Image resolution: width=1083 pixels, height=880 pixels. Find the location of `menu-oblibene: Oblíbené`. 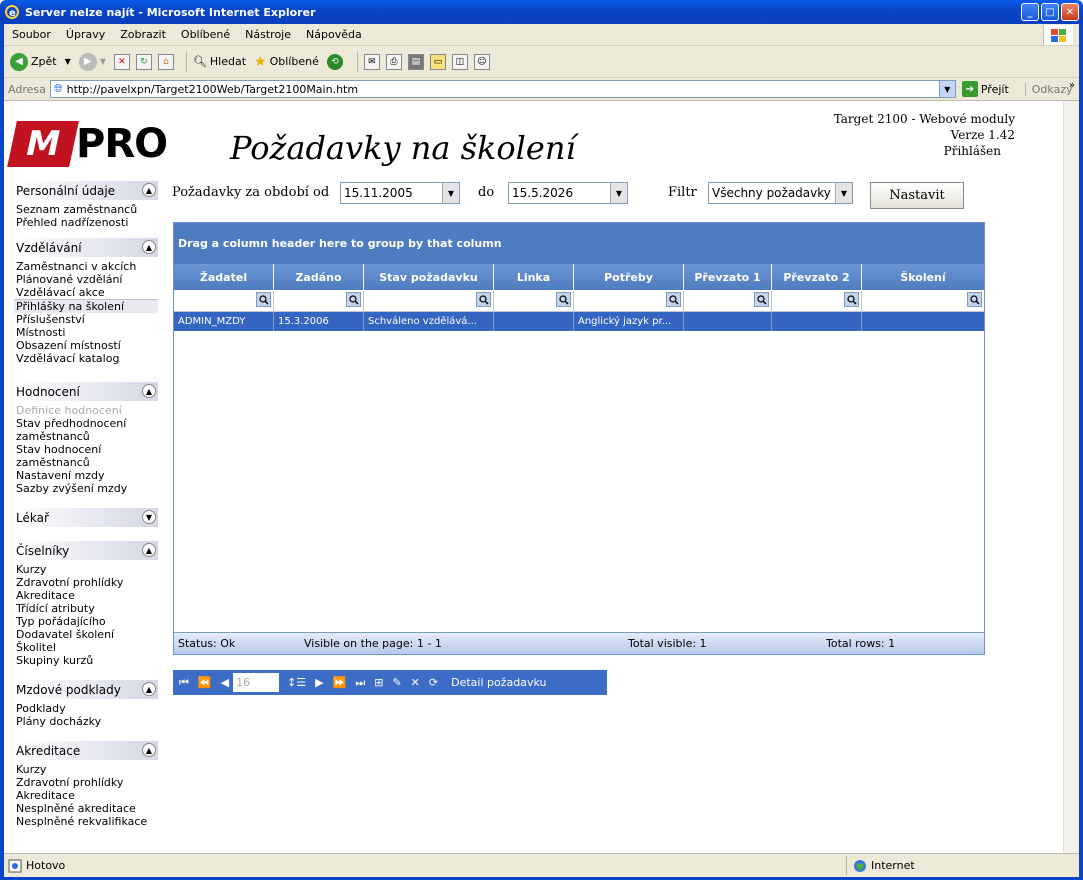

menu-oblibene: Oblíbené is located at coordinates (205, 34).